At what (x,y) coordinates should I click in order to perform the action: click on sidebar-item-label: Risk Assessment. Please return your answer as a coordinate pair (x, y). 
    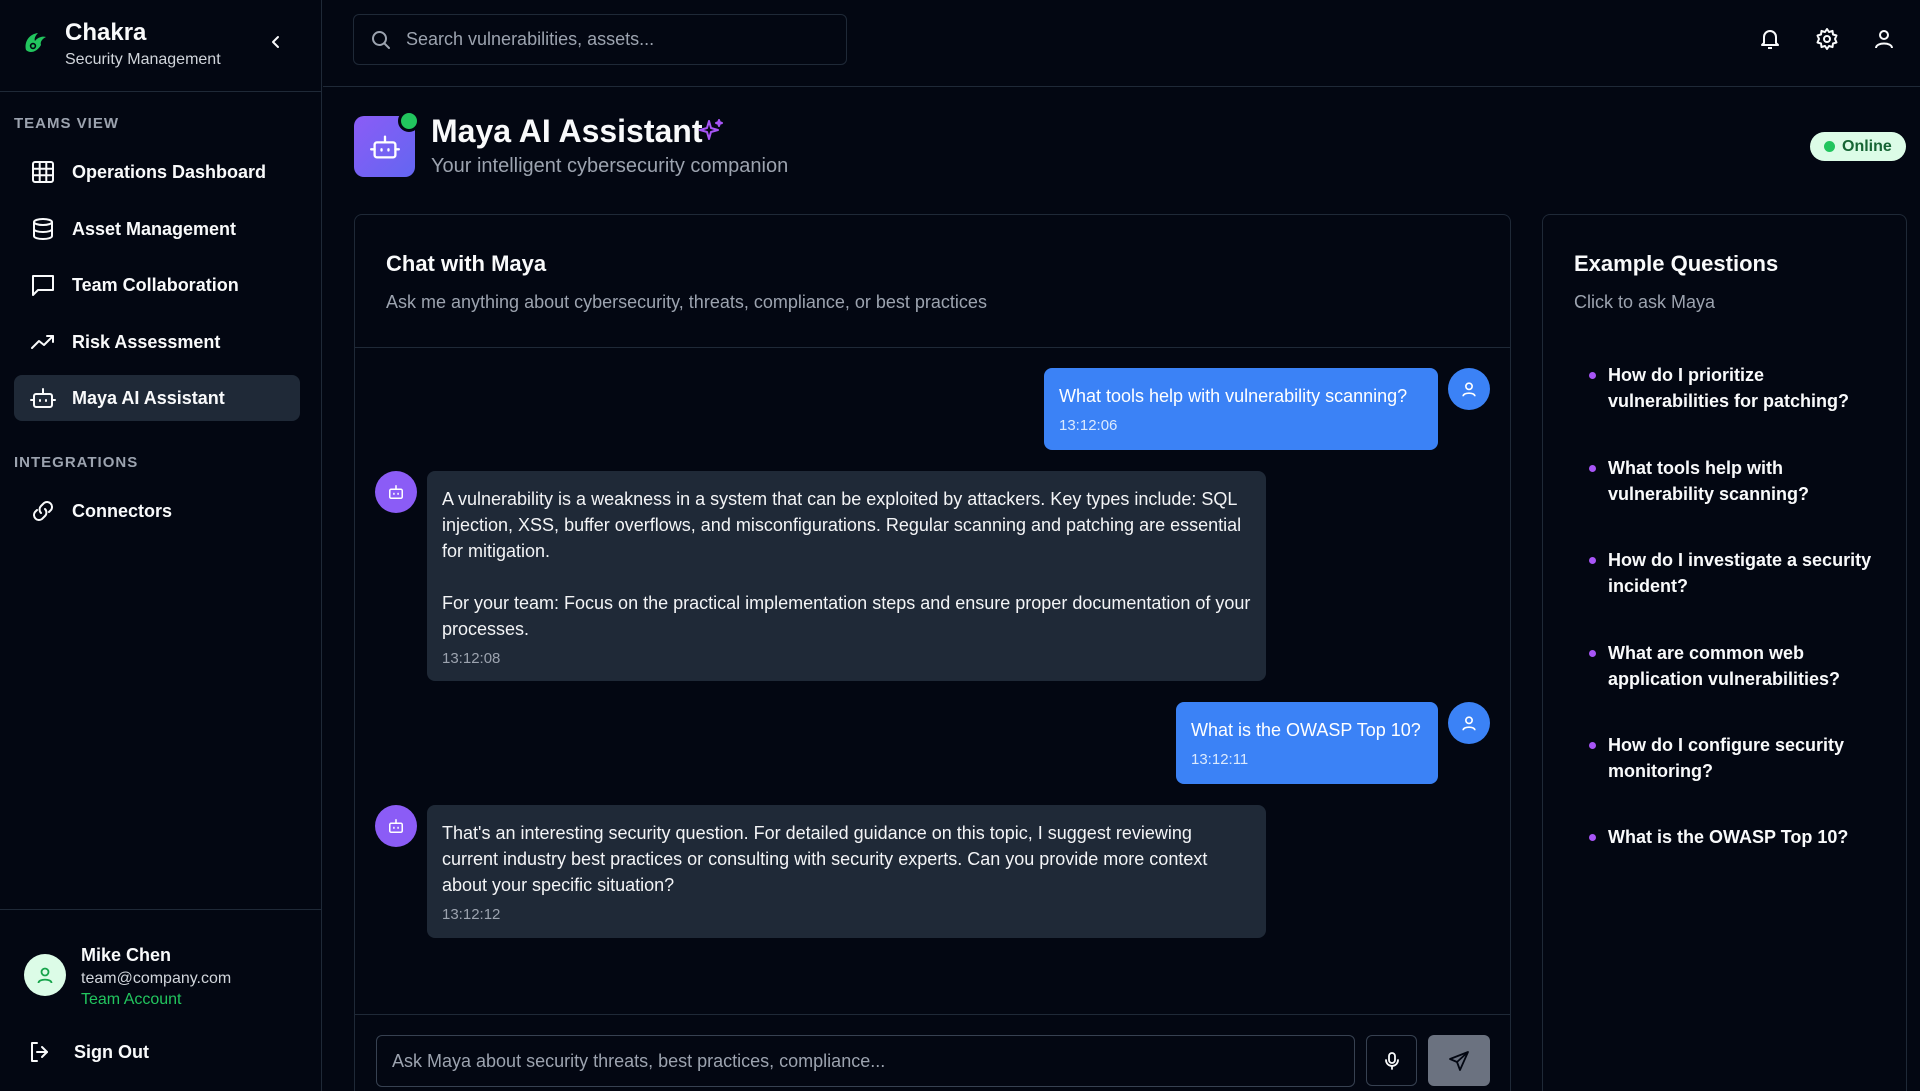
    Looking at the image, I should click on (146, 341).